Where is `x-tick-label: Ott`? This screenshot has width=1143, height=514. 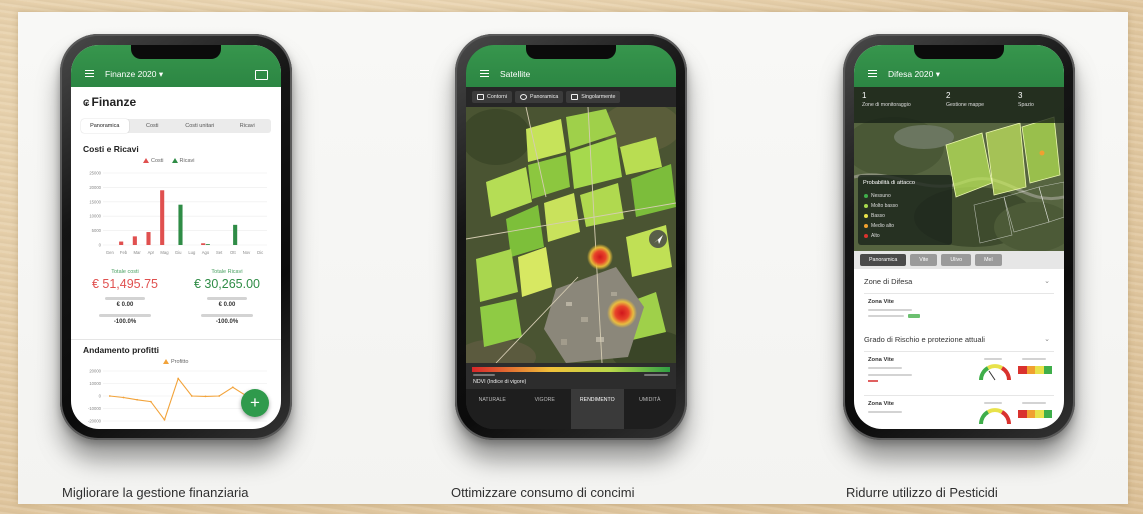
x-tick-label: Ott is located at coordinates (233, 252).